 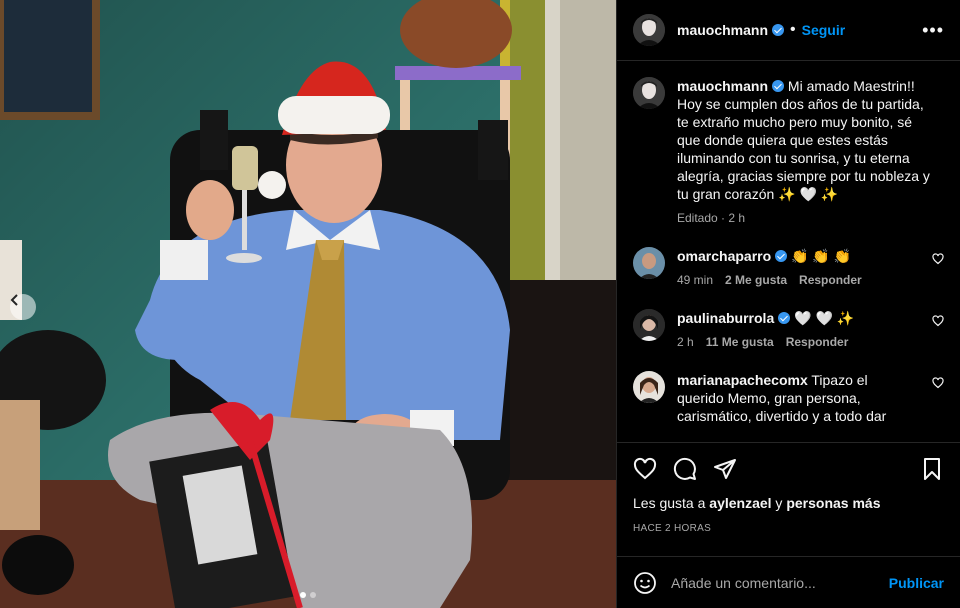 I want to click on commenter-username: paulinaburrola, so click(x=725, y=318).